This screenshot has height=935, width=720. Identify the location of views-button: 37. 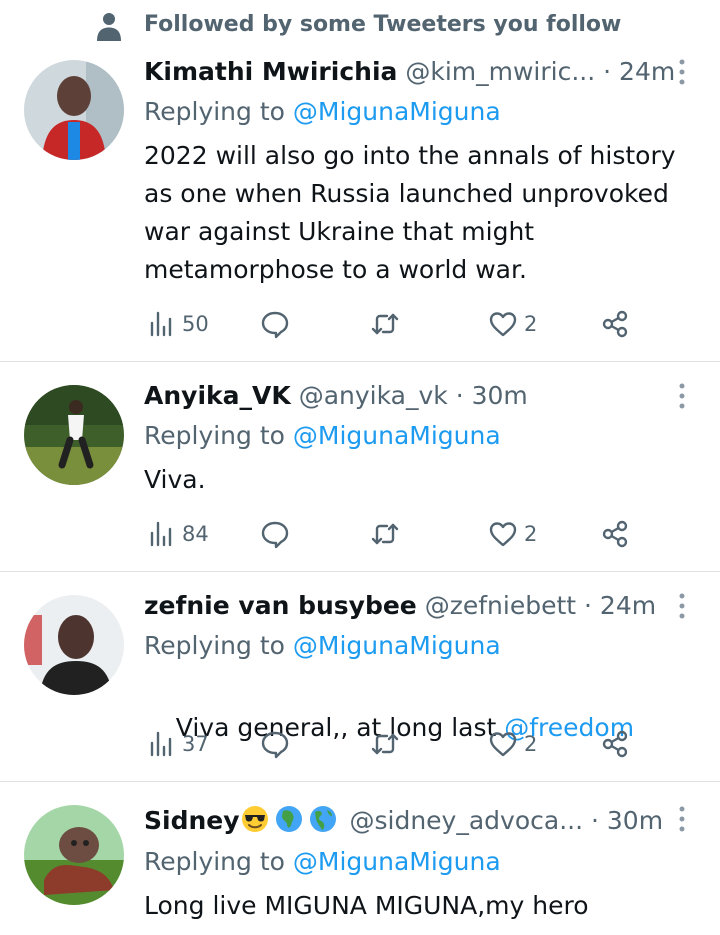
(177, 744).